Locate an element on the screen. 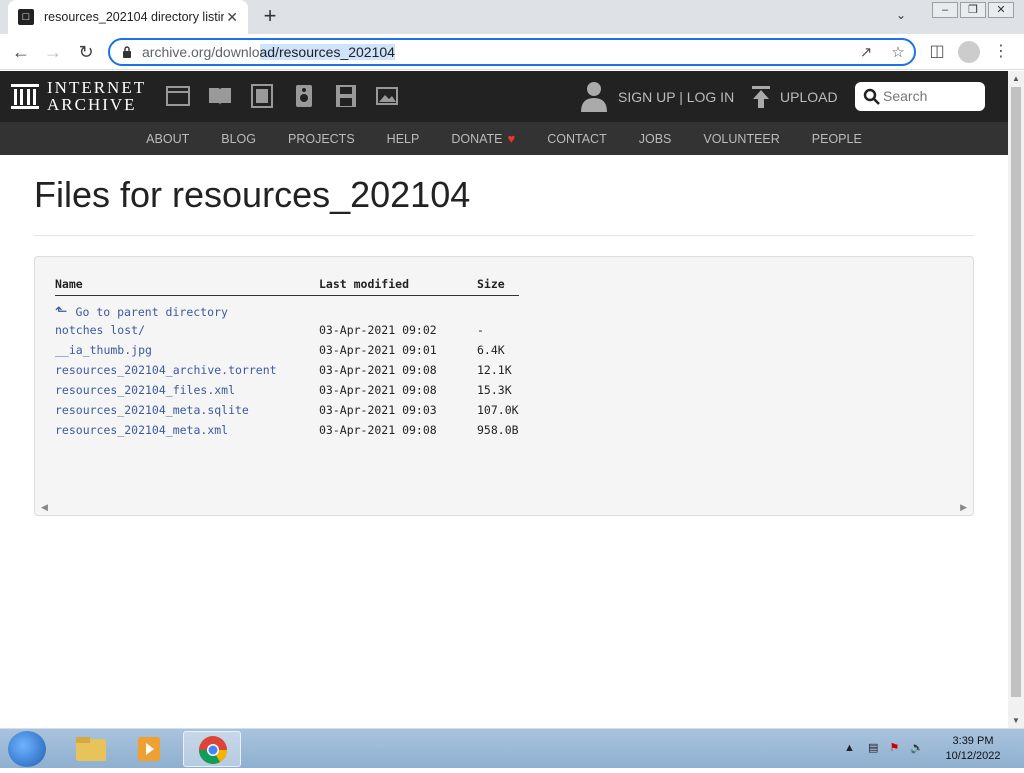  restore-button: ❐ is located at coordinates (973, 10).